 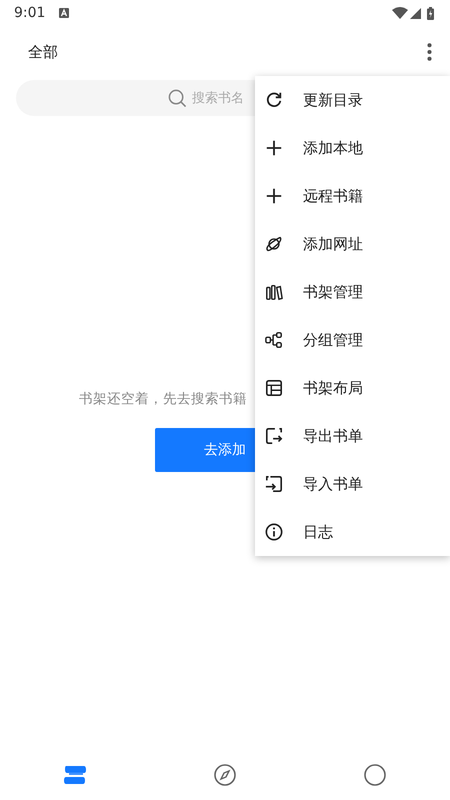 I want to click on menu-item: 分组管理, so click(x=352, y=340).